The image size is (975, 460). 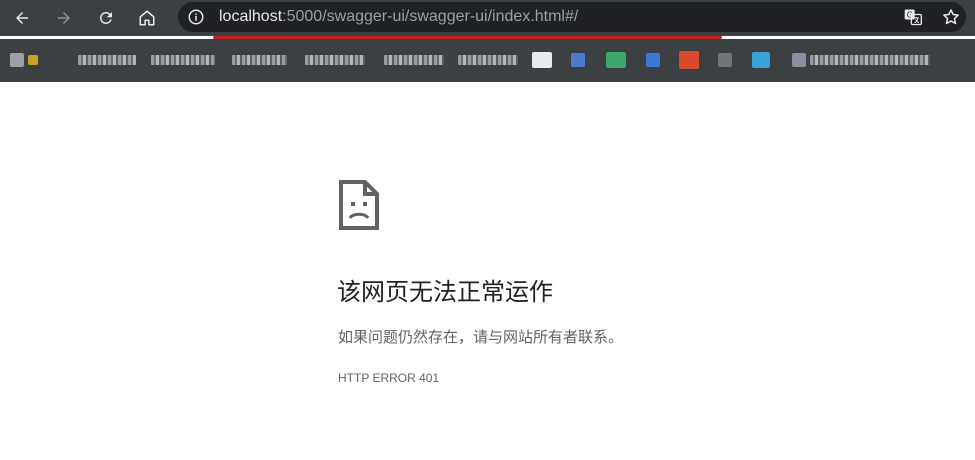 I want to click on reload-icon, so click(x=105, y=17).